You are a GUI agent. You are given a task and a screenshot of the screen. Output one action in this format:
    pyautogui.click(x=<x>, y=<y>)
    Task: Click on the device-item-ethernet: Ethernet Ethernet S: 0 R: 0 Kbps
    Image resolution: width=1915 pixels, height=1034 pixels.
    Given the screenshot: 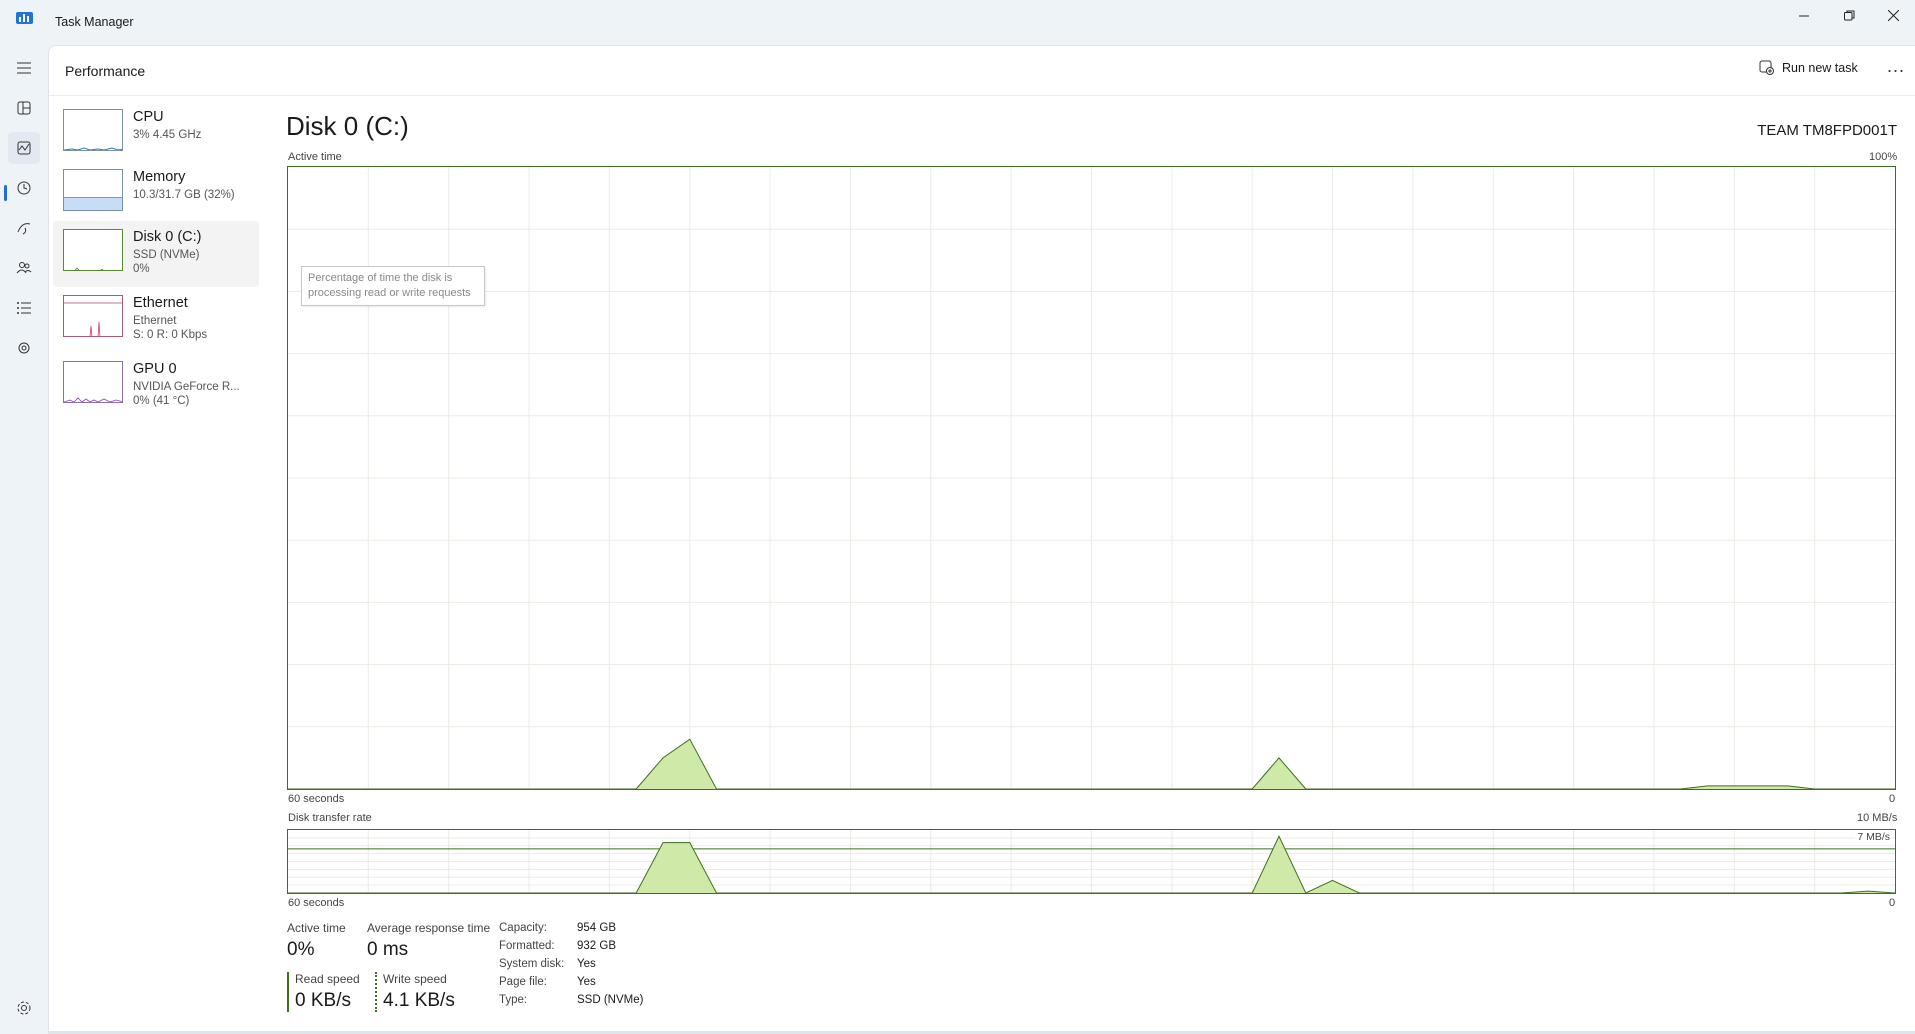 What is the action you would take?
    pyautogui.click(x=156, y=320)
    